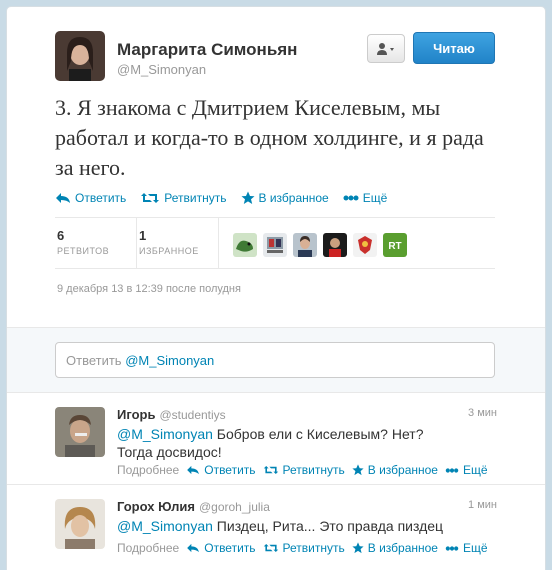  What do you see at coordinates (328, 526) in the screenshot?
I see `reply-text-body: Пиздец, Рита... Это правда пиздец` at bounding box center [328, 526].